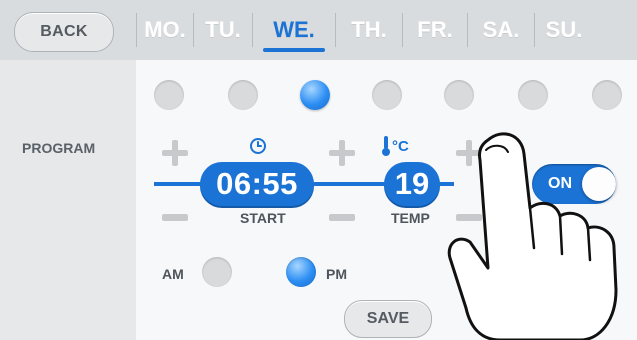 Image resolution: width=637 pixels, height=340 pixels. Describe the element at coordinates (369, 30) in the screenshot. I see `tab-th: TH.` at that location.